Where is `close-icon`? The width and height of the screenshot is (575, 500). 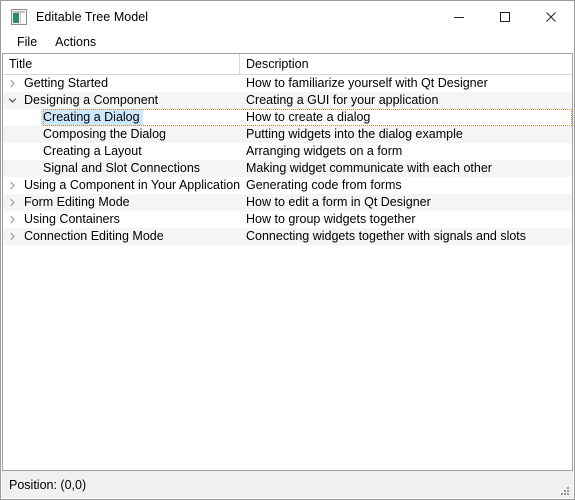
close-icon is located at coordinates (551, 16).